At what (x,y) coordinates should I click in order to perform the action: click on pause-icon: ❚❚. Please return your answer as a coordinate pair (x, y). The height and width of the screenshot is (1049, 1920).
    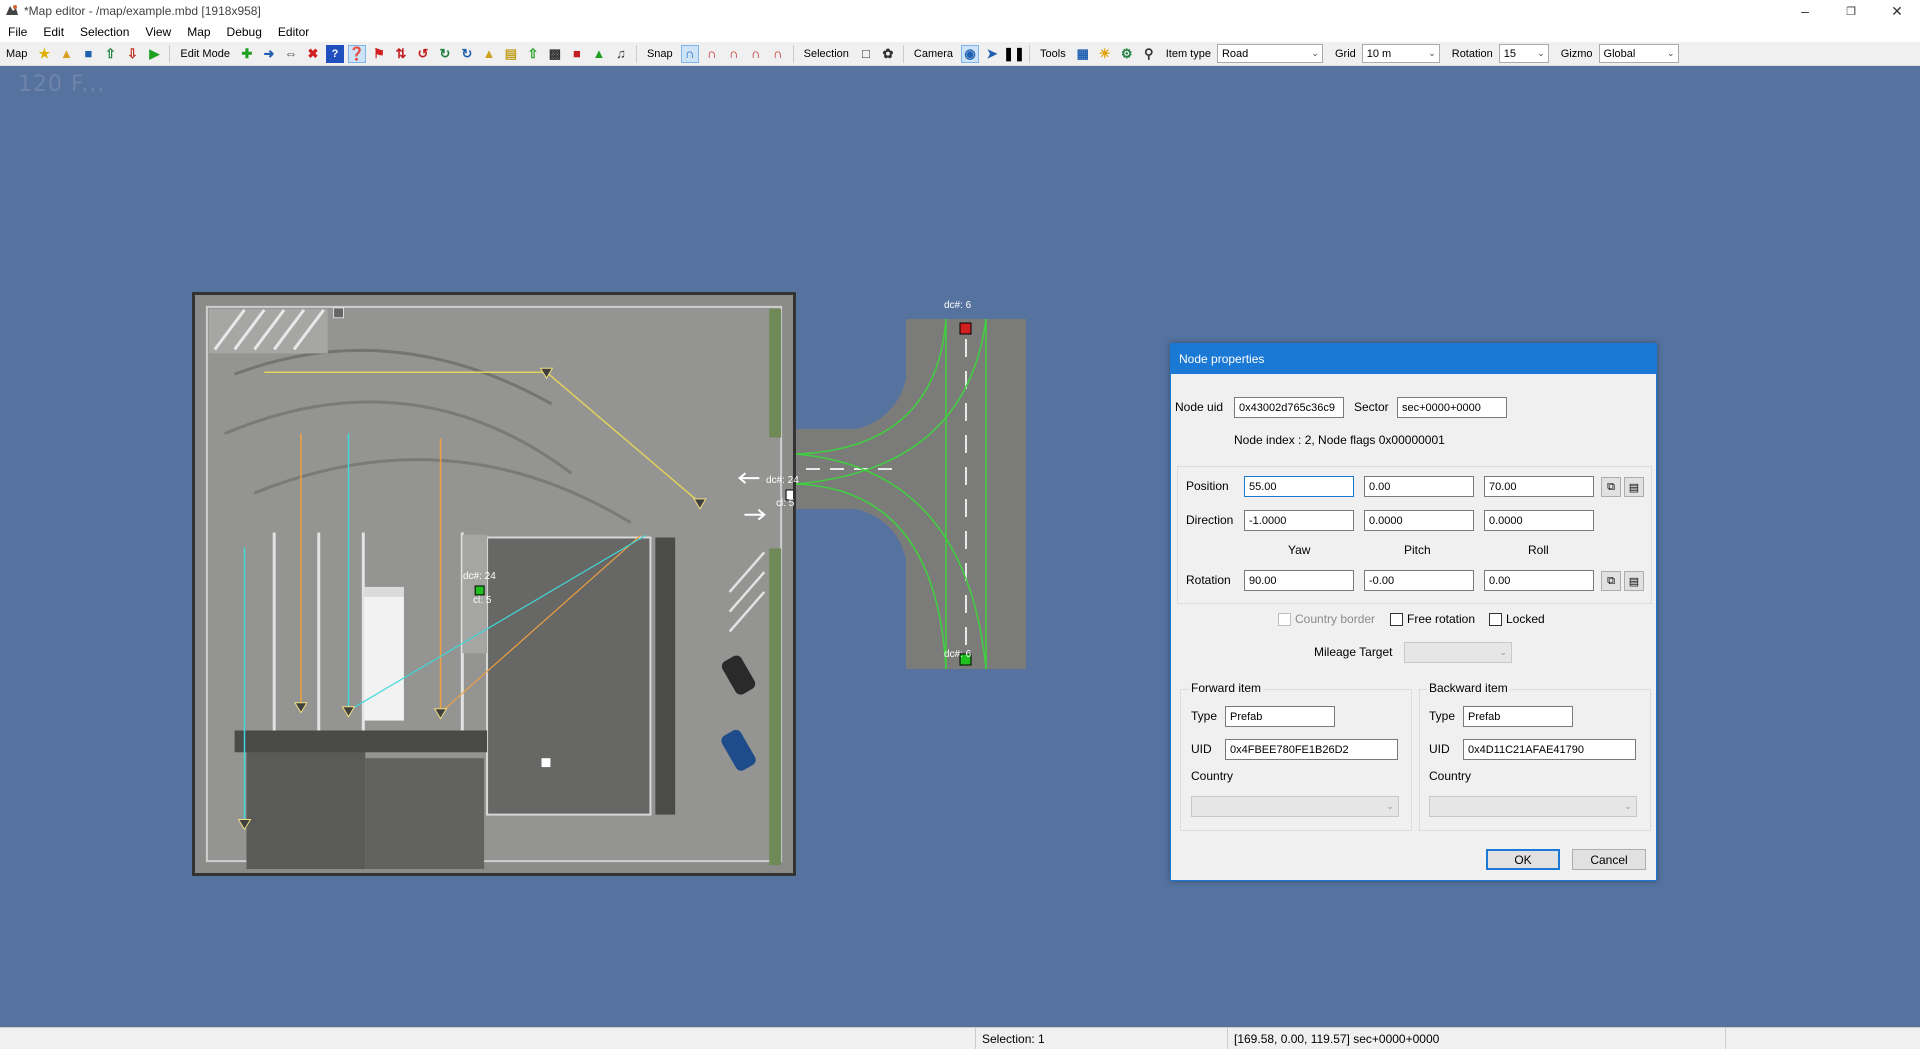
    Looking at the image, I should click on (1014, 54).